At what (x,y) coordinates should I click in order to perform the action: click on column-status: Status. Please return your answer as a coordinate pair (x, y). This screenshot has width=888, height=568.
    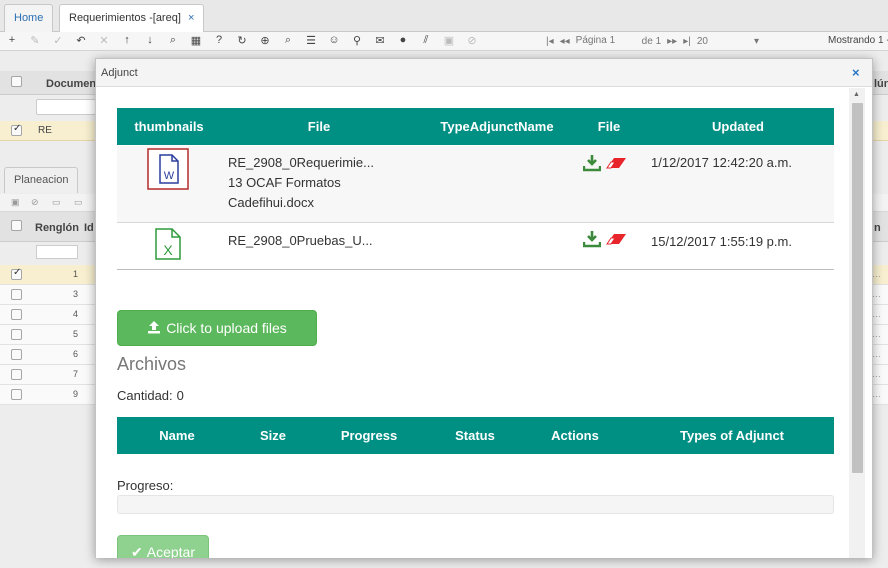
    Looking at the image, I should click on (475, 435).